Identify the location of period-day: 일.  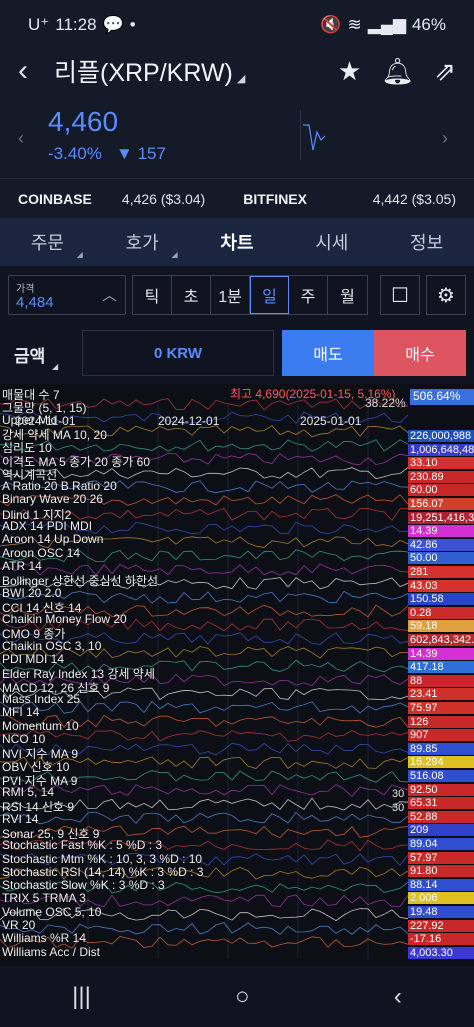
(269, 295).